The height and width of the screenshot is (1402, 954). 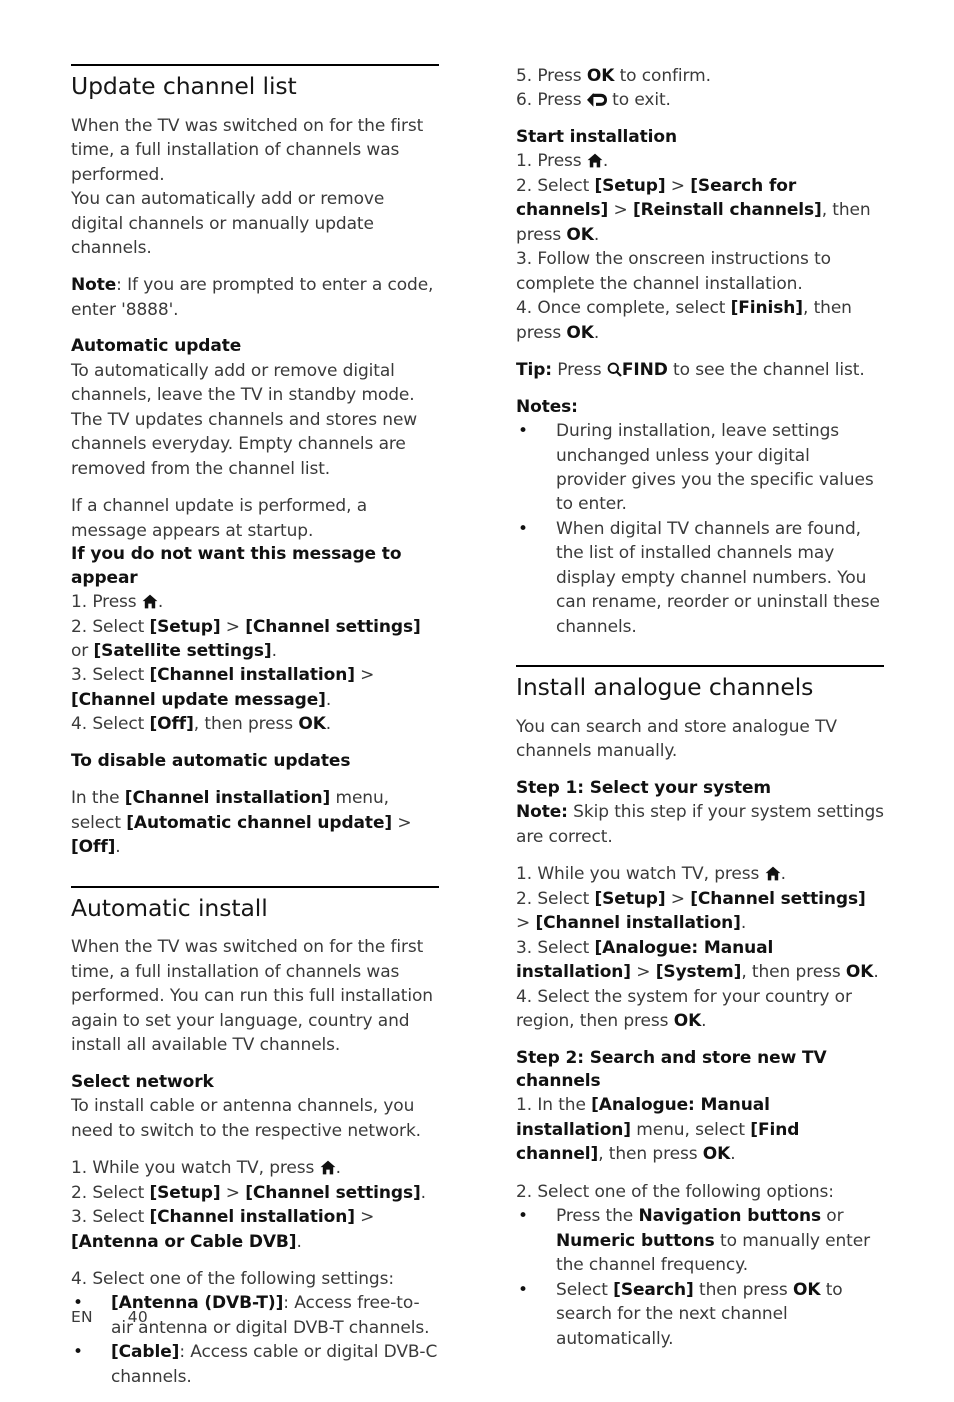 I want to click on subheading-disable-auto-updates: To disable automatic updates, so click(x=211, y=760).